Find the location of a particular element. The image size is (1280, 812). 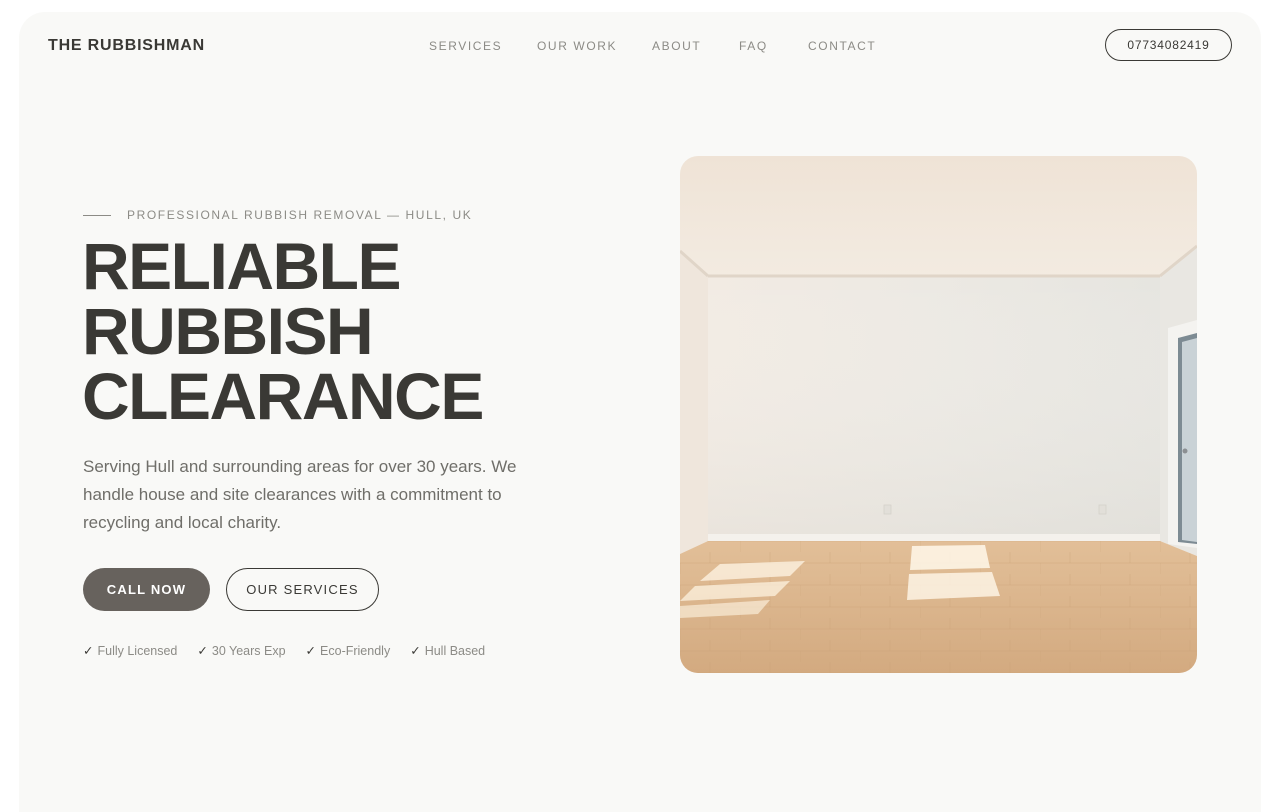

eyebrow-divider is located at coordinates (97, 215).